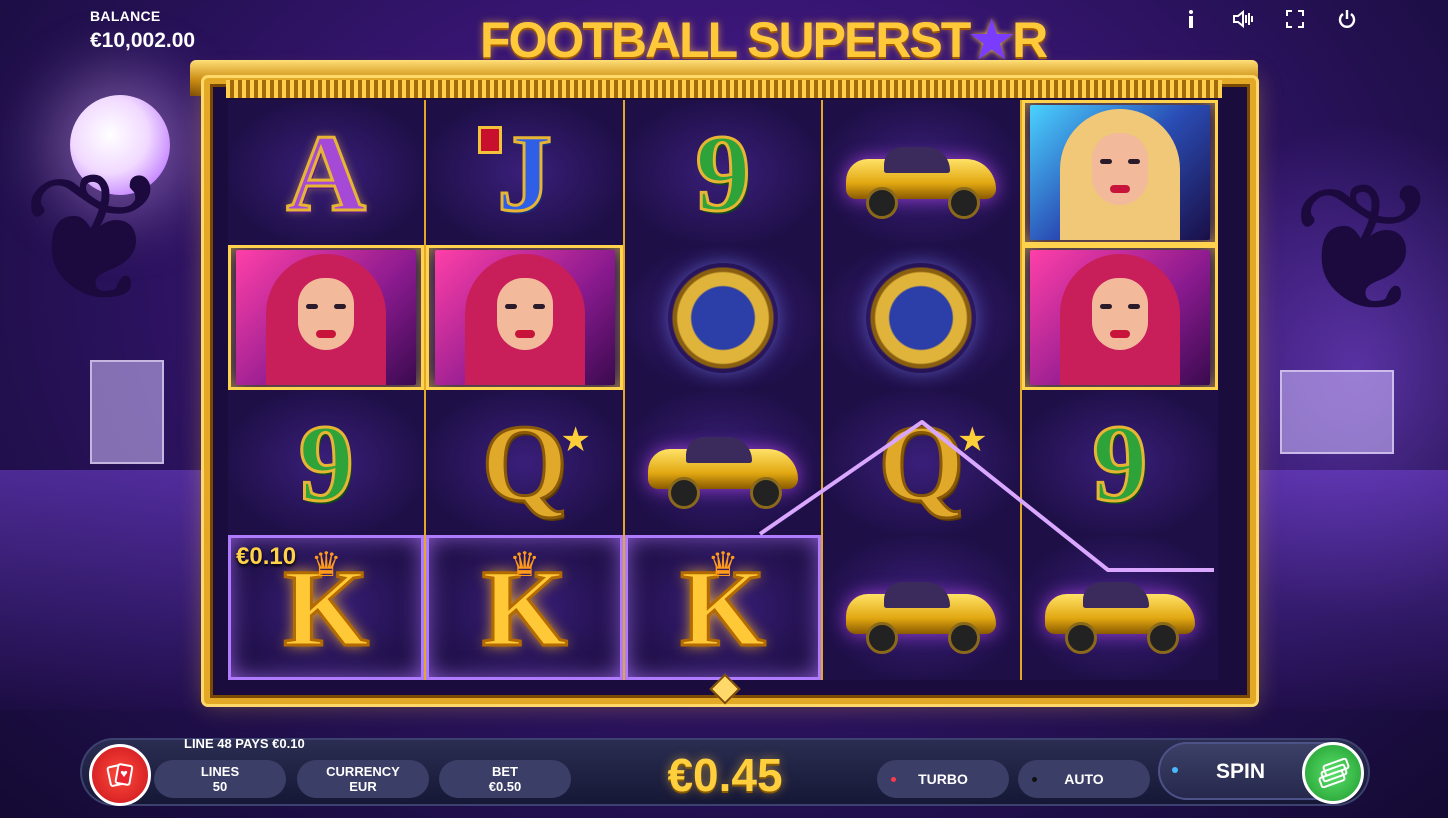 This screenshot has height=818, width=1448. I want to click on lines-selector: LINES 50, so click(220, 779).